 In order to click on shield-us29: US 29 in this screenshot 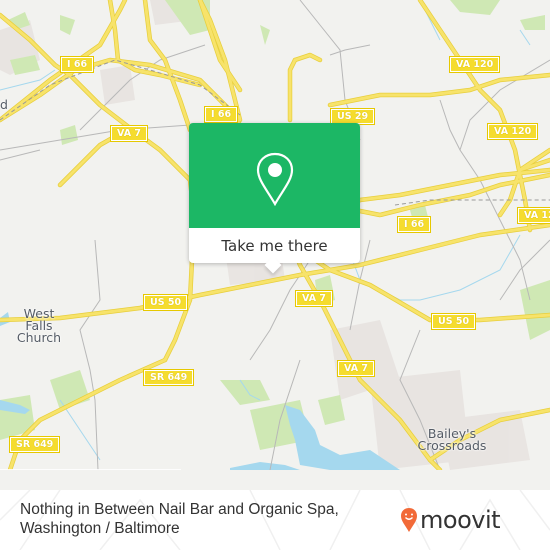, I will do `click(352, 116)`.